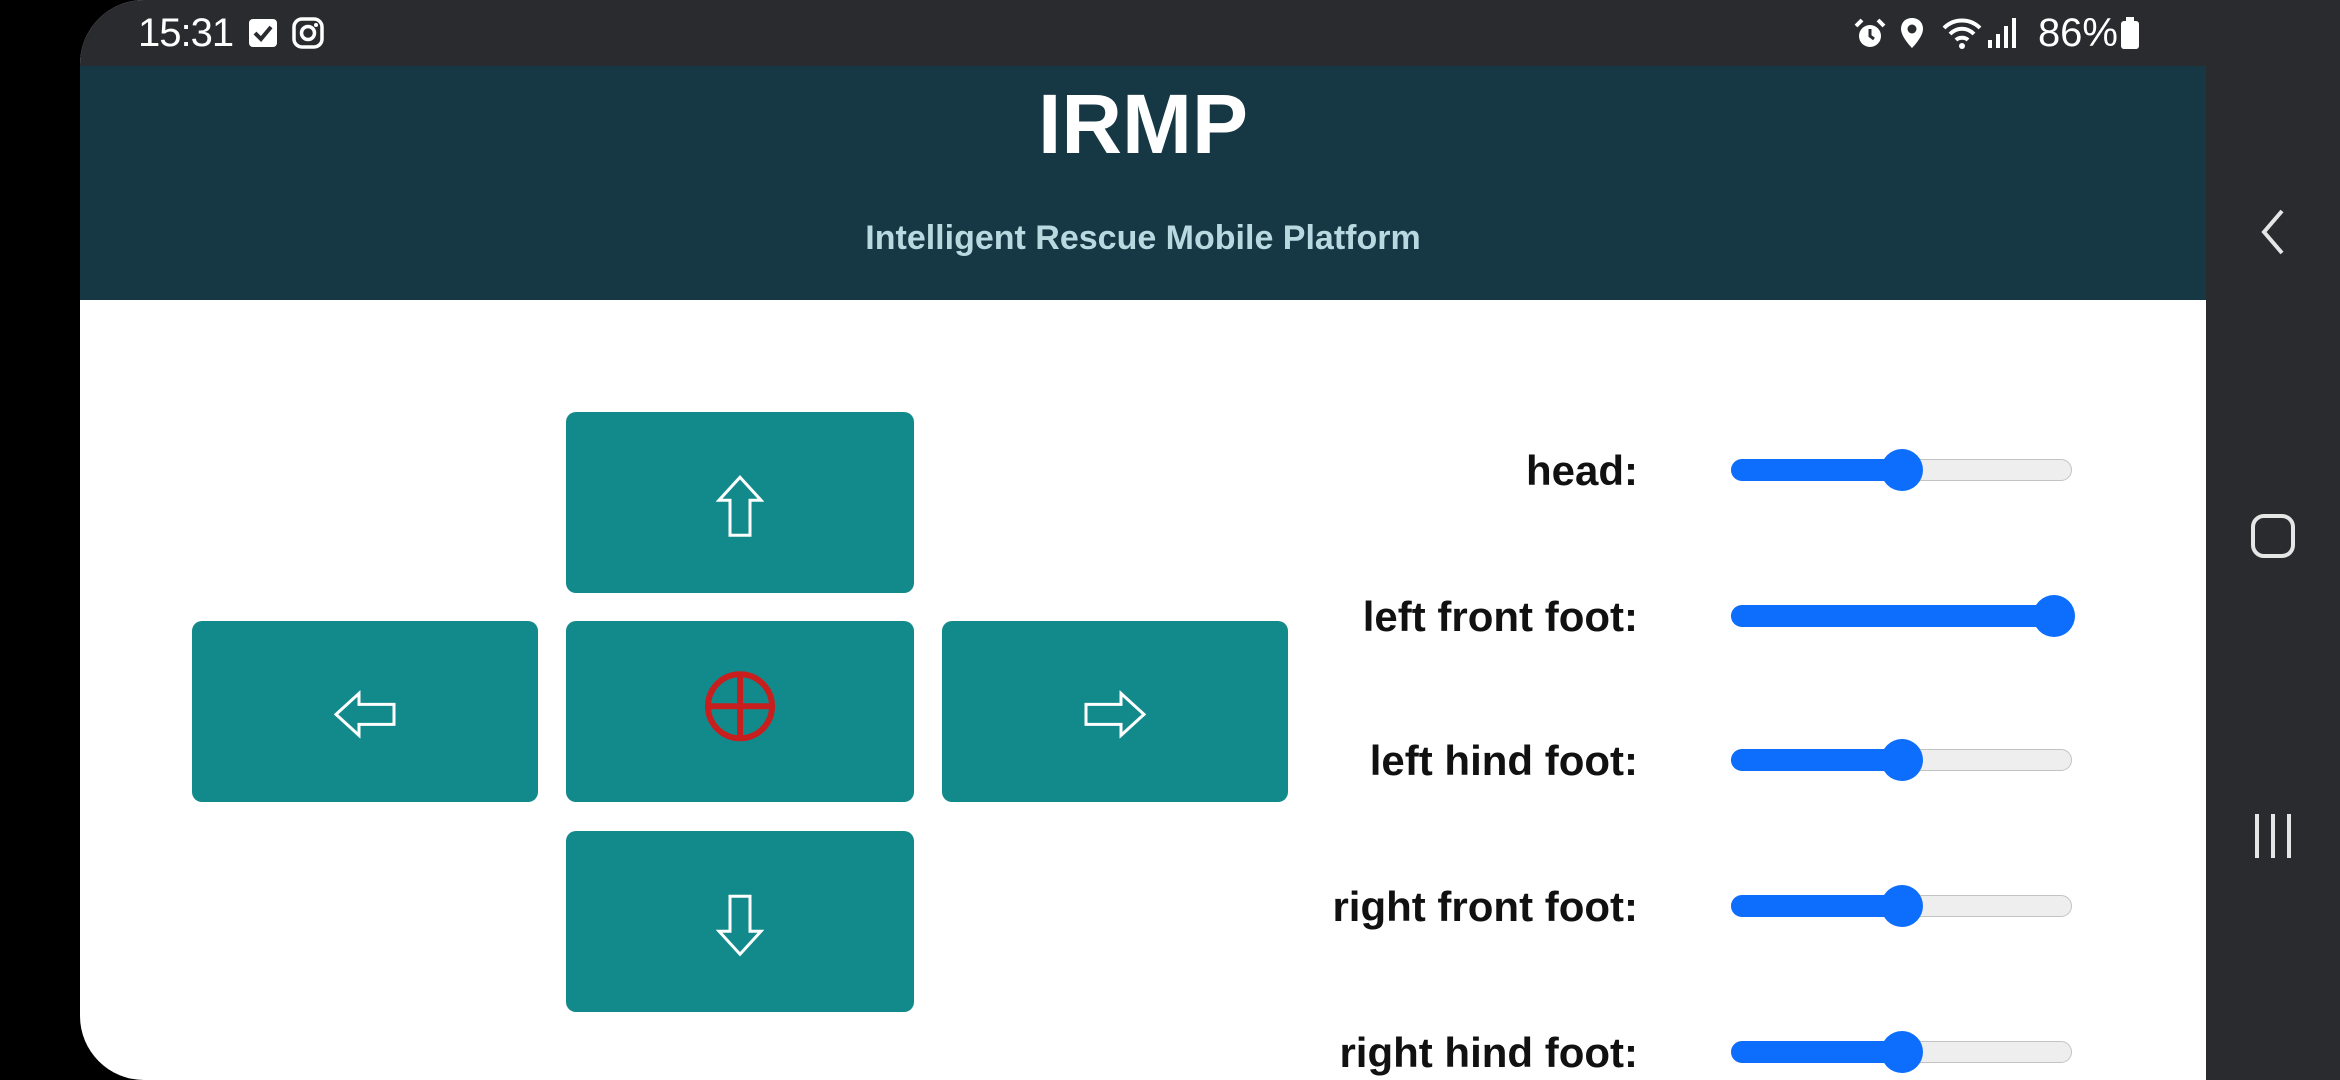 The height and width of the screenshot is (1080, 2340). I want to click on back-icon, so click(2272, 232).